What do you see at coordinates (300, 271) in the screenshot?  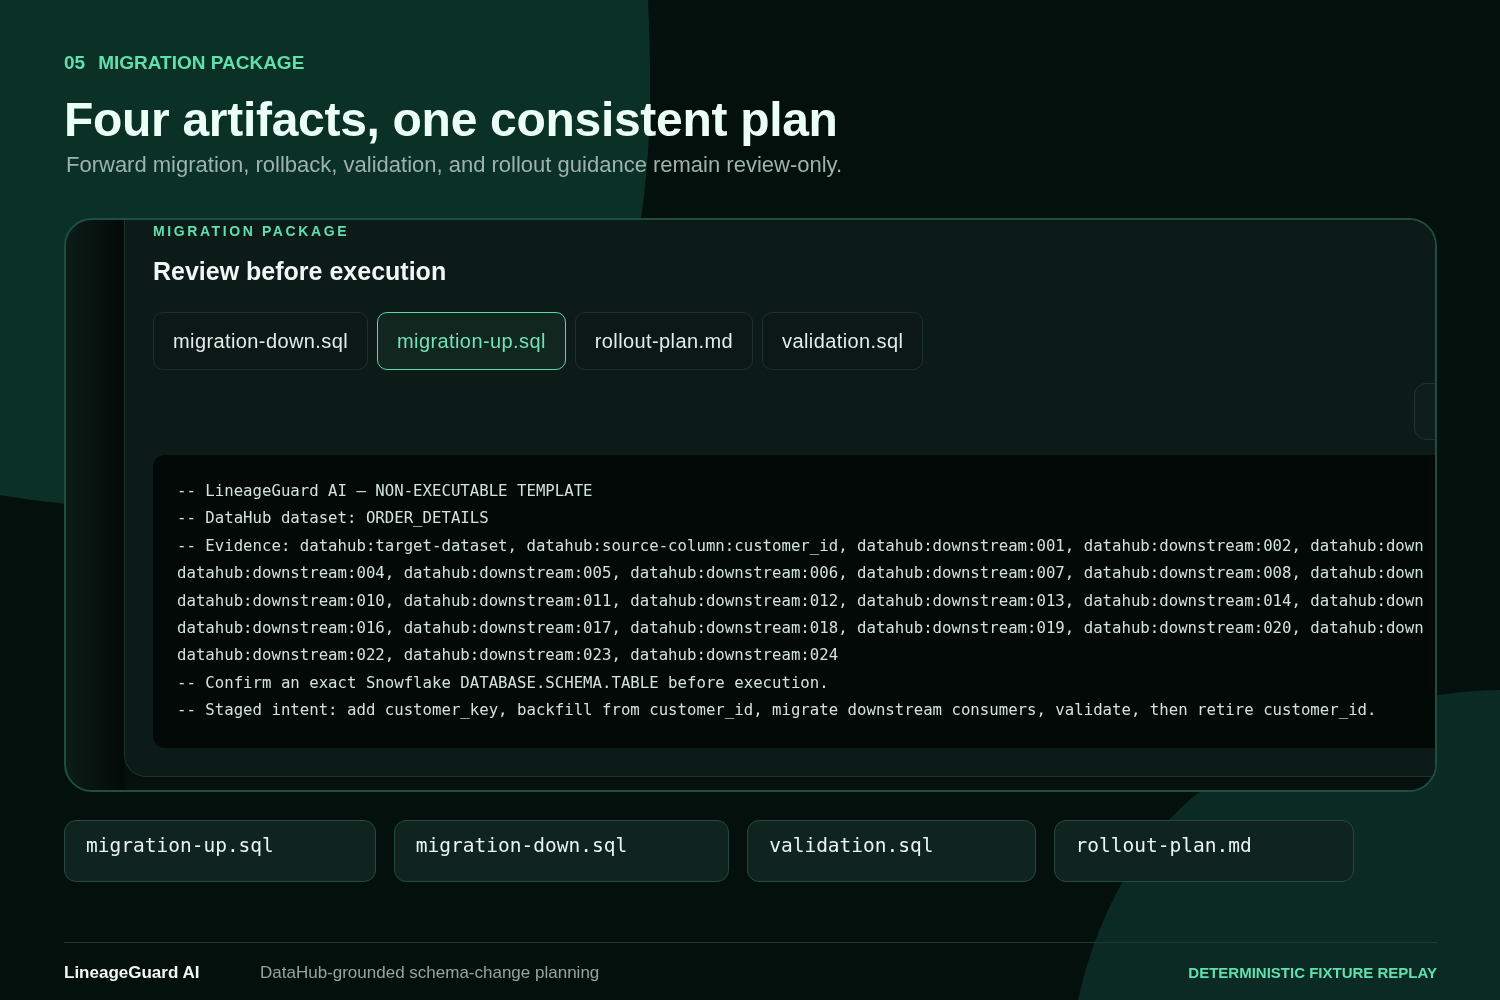 I see `card-heading: Review before execution` at bounding box center [300, 271].